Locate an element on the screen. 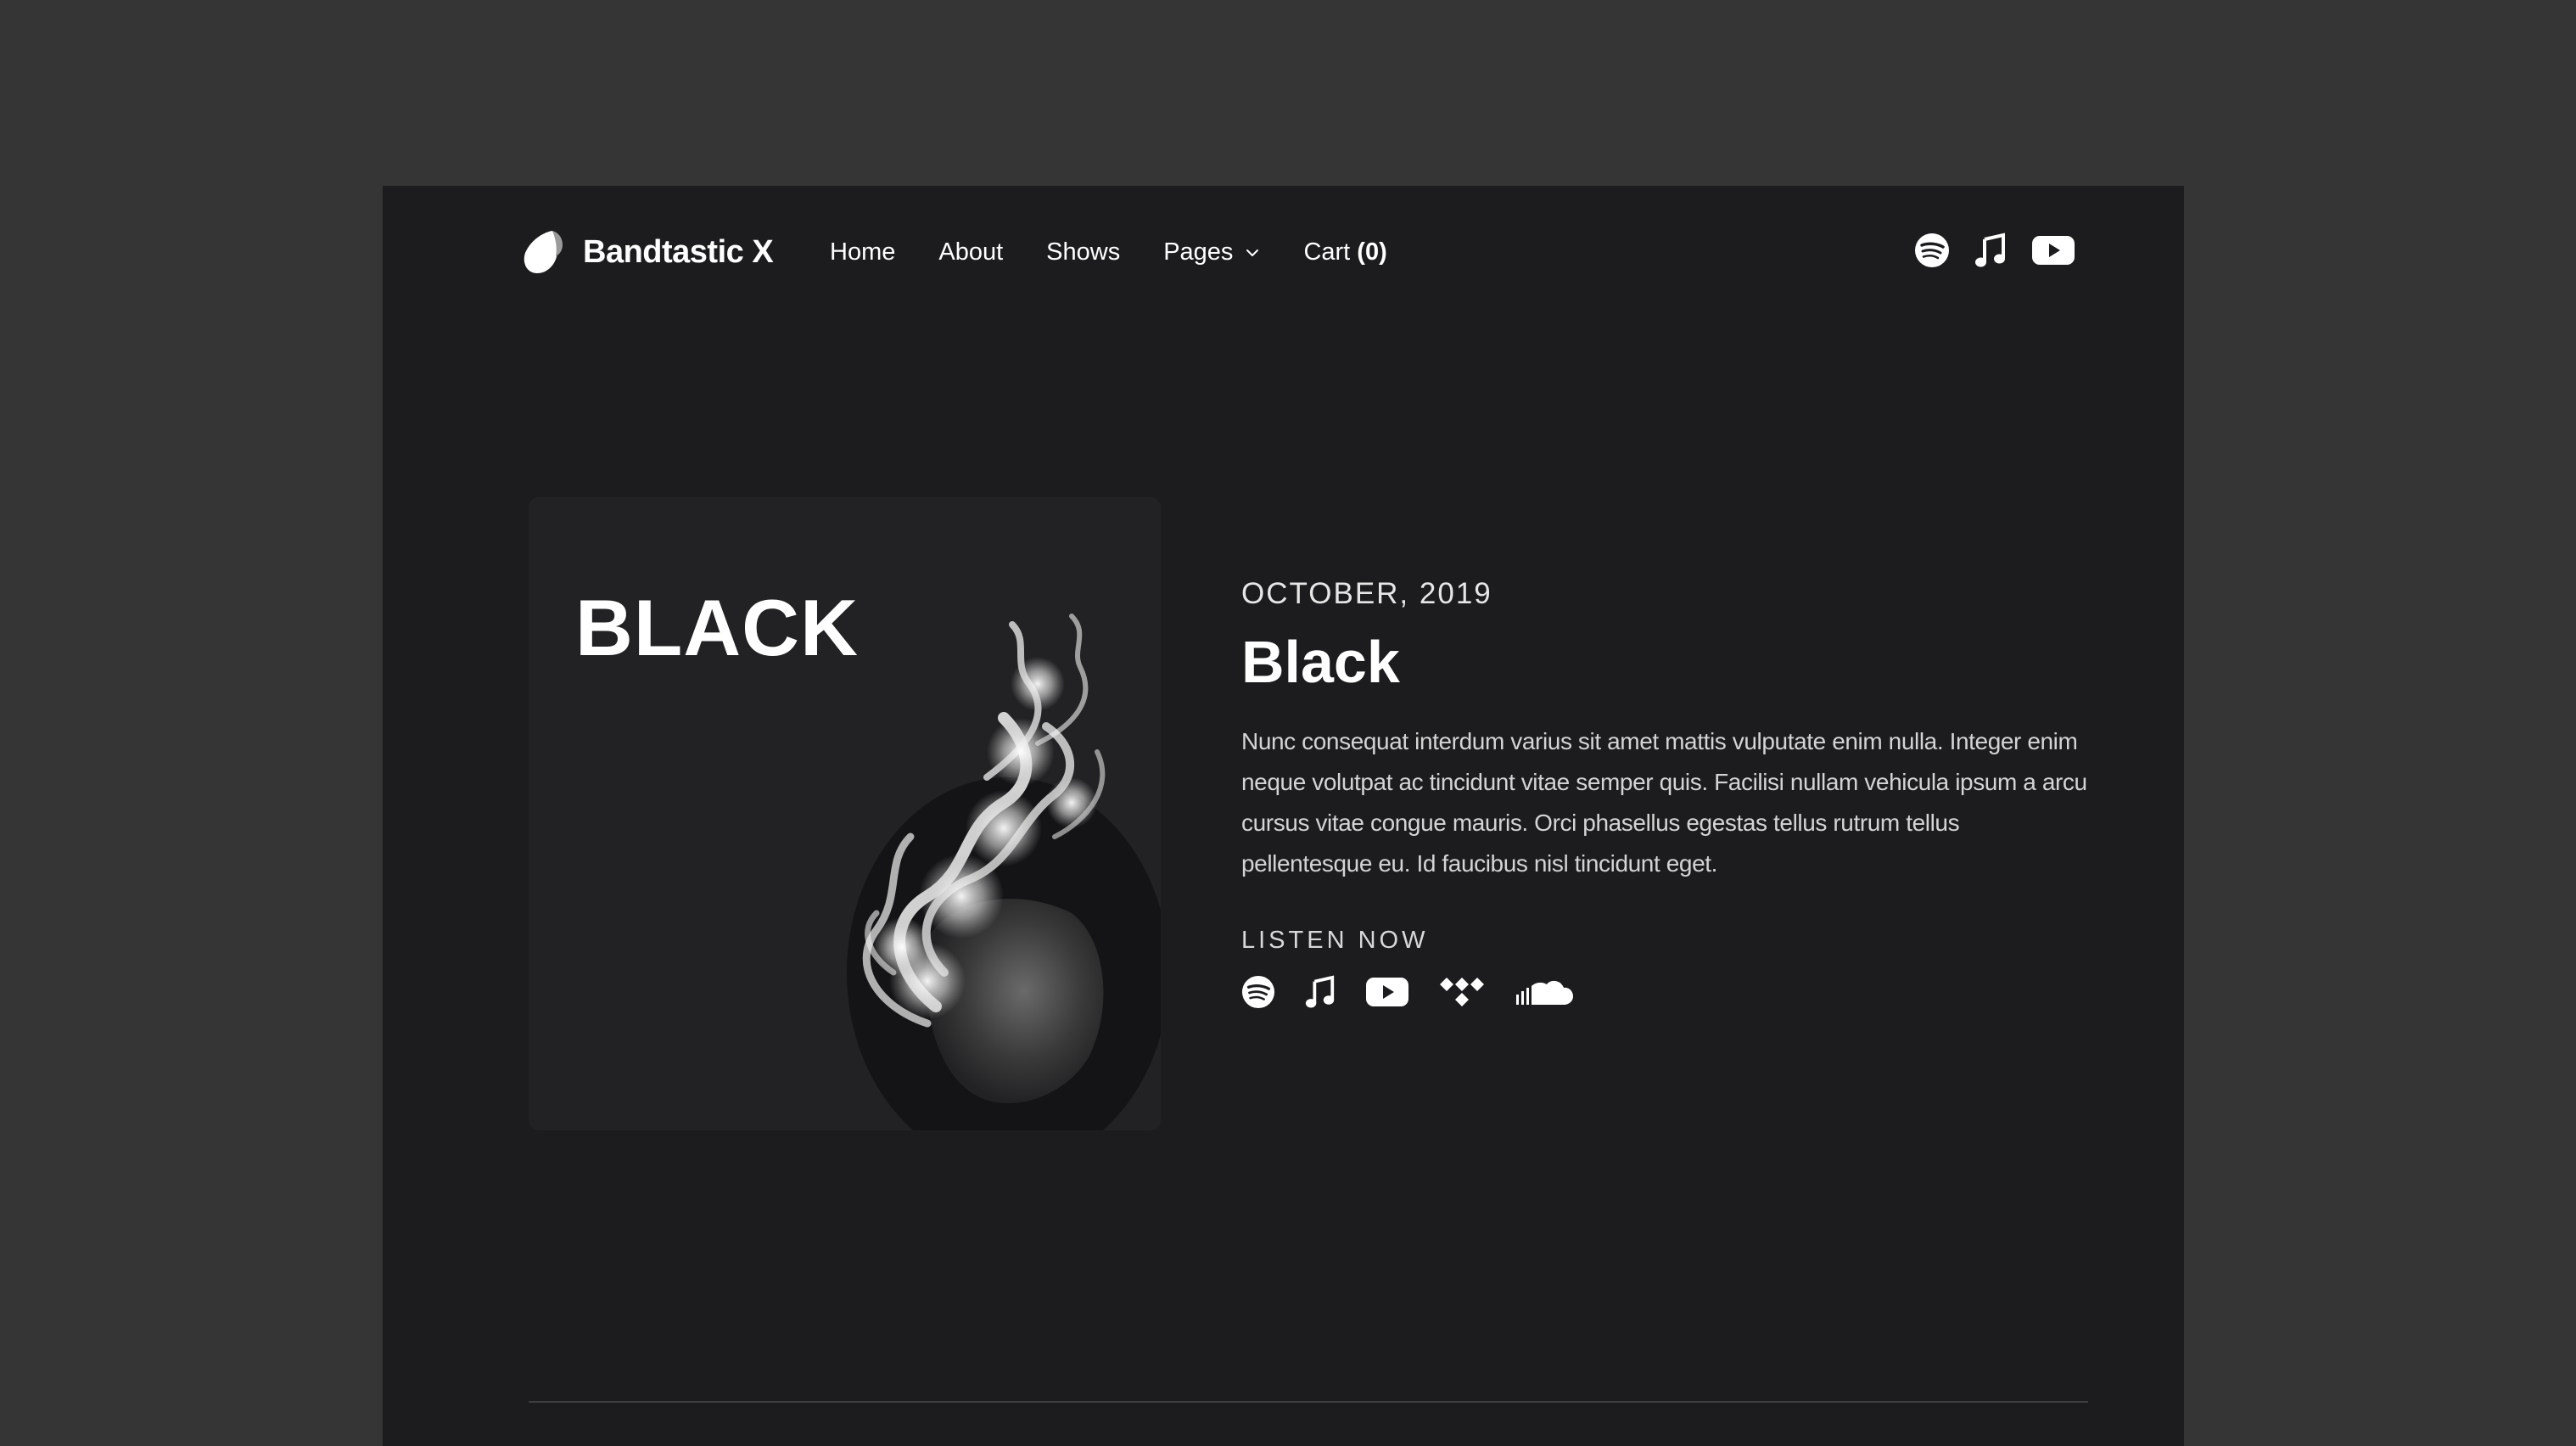 The width and height of the screenshot is (2576, 1446). listen-youtube-link is located at coordinates (1387, 992).